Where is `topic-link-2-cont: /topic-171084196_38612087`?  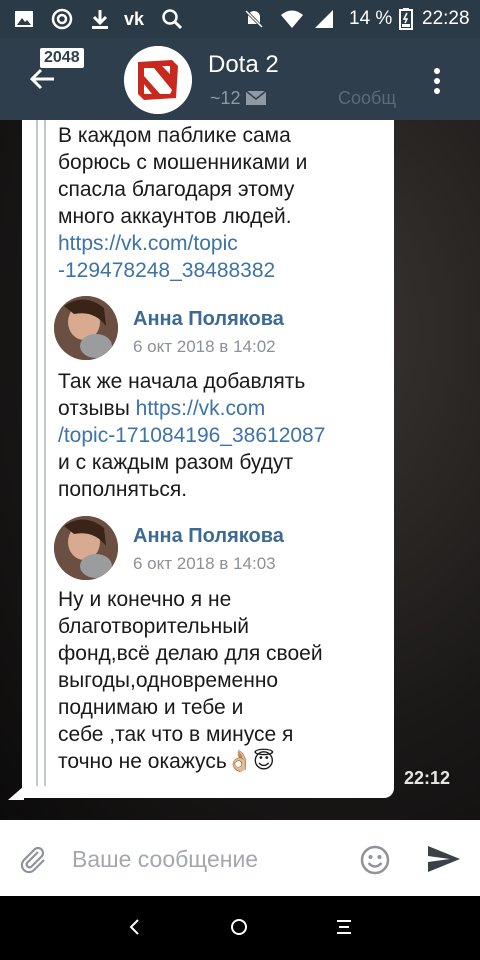 topic-link-2-cont: /topic-171084196_38612087 is located at coordinates (191, 435).